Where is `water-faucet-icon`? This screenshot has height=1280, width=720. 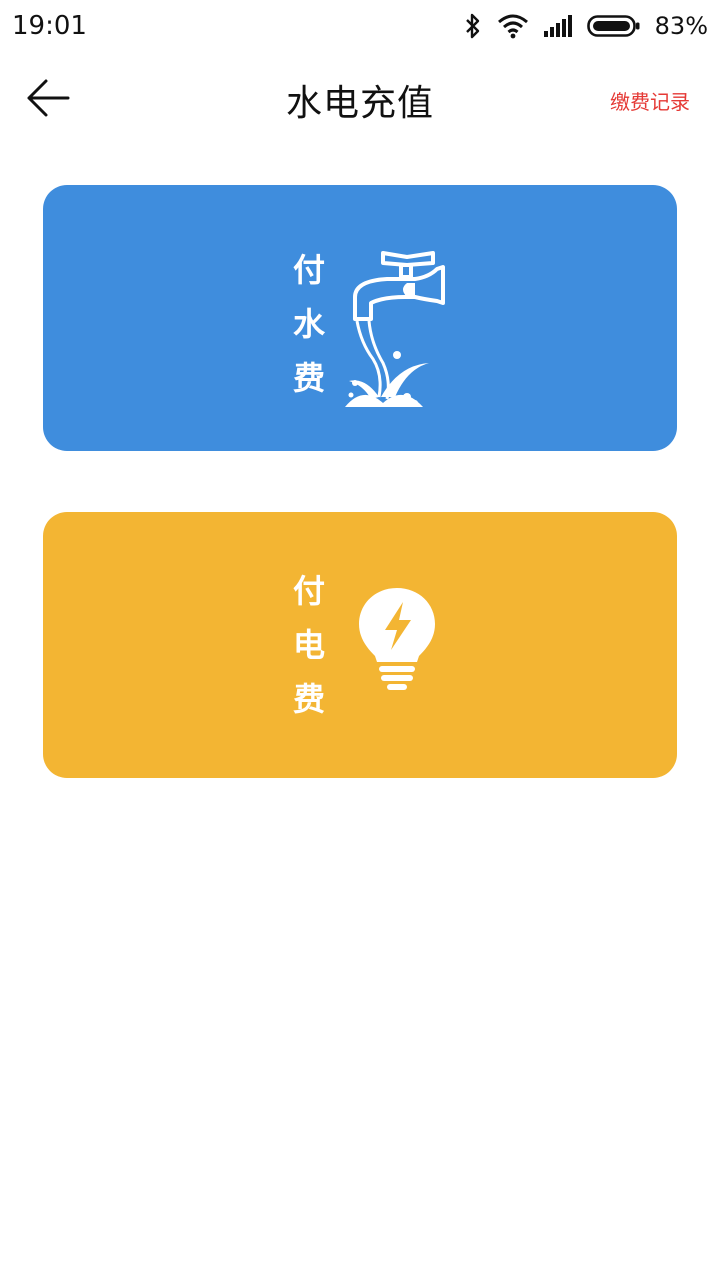 water-faucet-icon is located at coordinates (395, 330).